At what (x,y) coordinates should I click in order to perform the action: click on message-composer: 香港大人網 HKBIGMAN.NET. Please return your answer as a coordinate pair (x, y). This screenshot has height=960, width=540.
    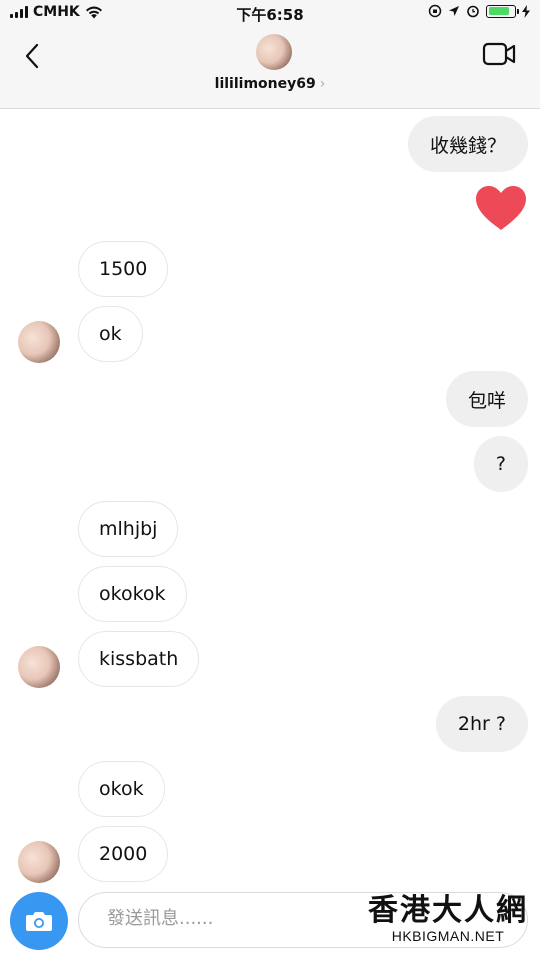
    Looking at the image, I should click on (270, 923).